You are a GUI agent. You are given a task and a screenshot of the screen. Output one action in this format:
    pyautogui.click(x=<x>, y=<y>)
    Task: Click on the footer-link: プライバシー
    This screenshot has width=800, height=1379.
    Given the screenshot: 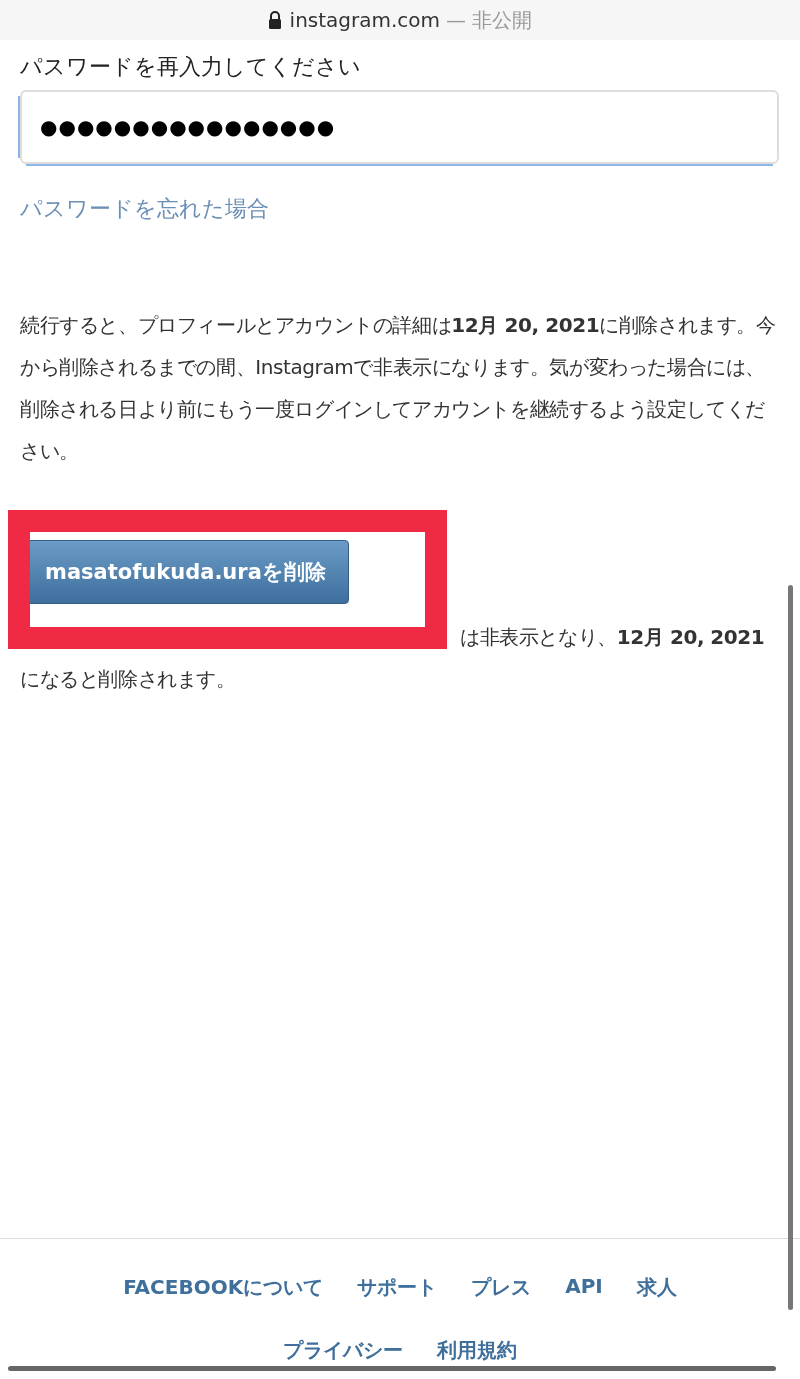 What is the action you would take?
    pyautogui.click(x=343, y=1350)
    